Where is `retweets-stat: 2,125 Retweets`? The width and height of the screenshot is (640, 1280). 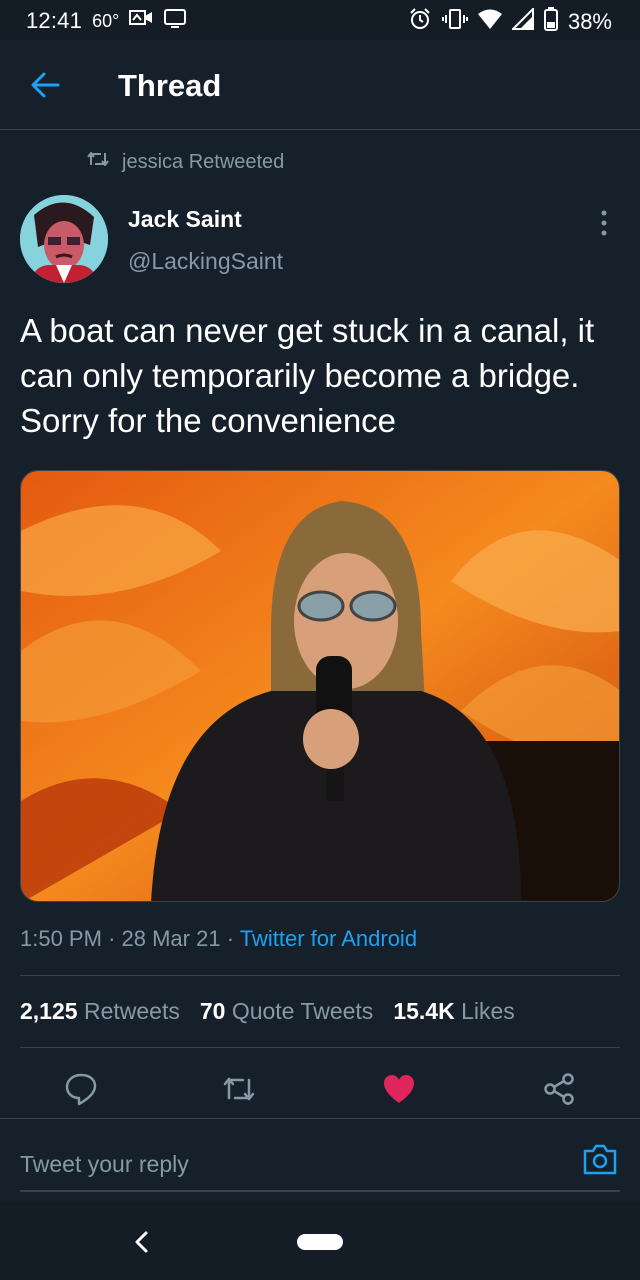 retweets-stat: 2,125 Retweets is located at coordinates (100, 1011).